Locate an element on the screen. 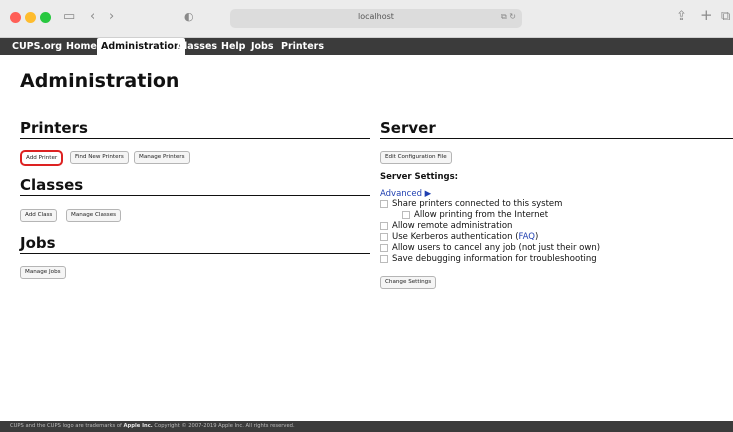 Image resolution: width=733 pixels, height=432 pixels. footer-prefix: CUPS and the CUPS logo are trademarks of is located at coordinates (67, 426).